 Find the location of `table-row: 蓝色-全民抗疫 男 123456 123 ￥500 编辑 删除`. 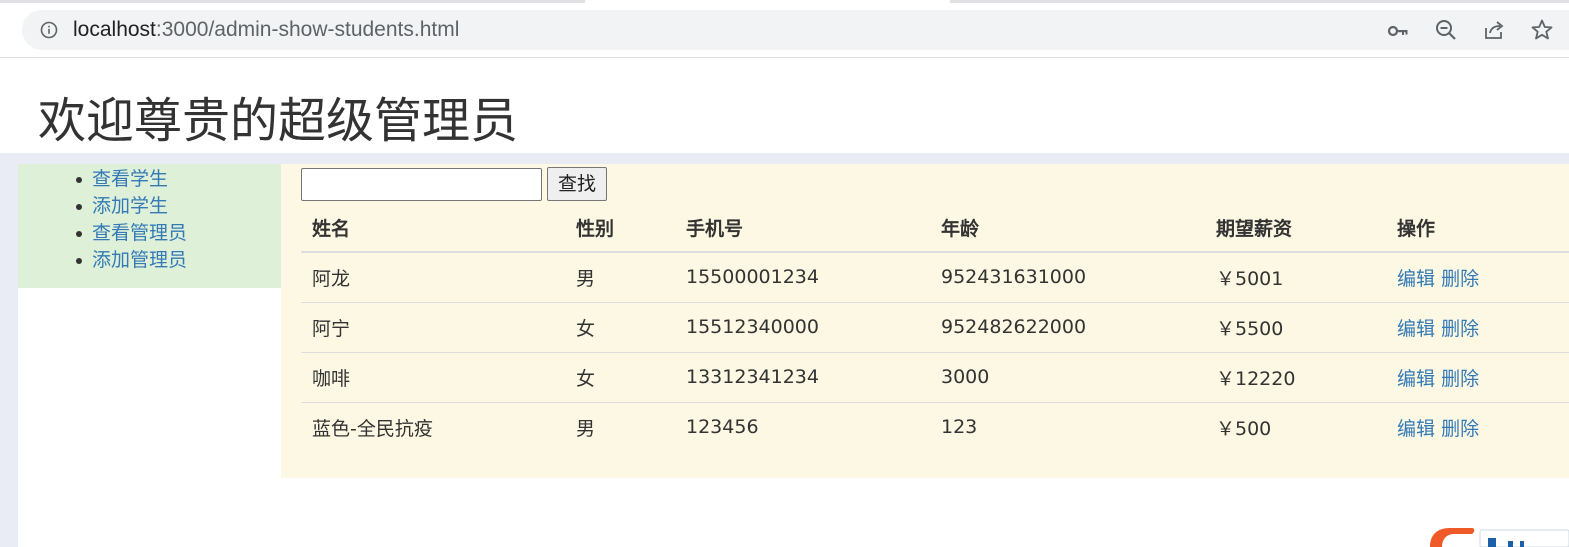

table-row: 蓝色-全民抗疫 男 123456 123 ￥500 编辑 删除 is located at coordinates (935, 426).